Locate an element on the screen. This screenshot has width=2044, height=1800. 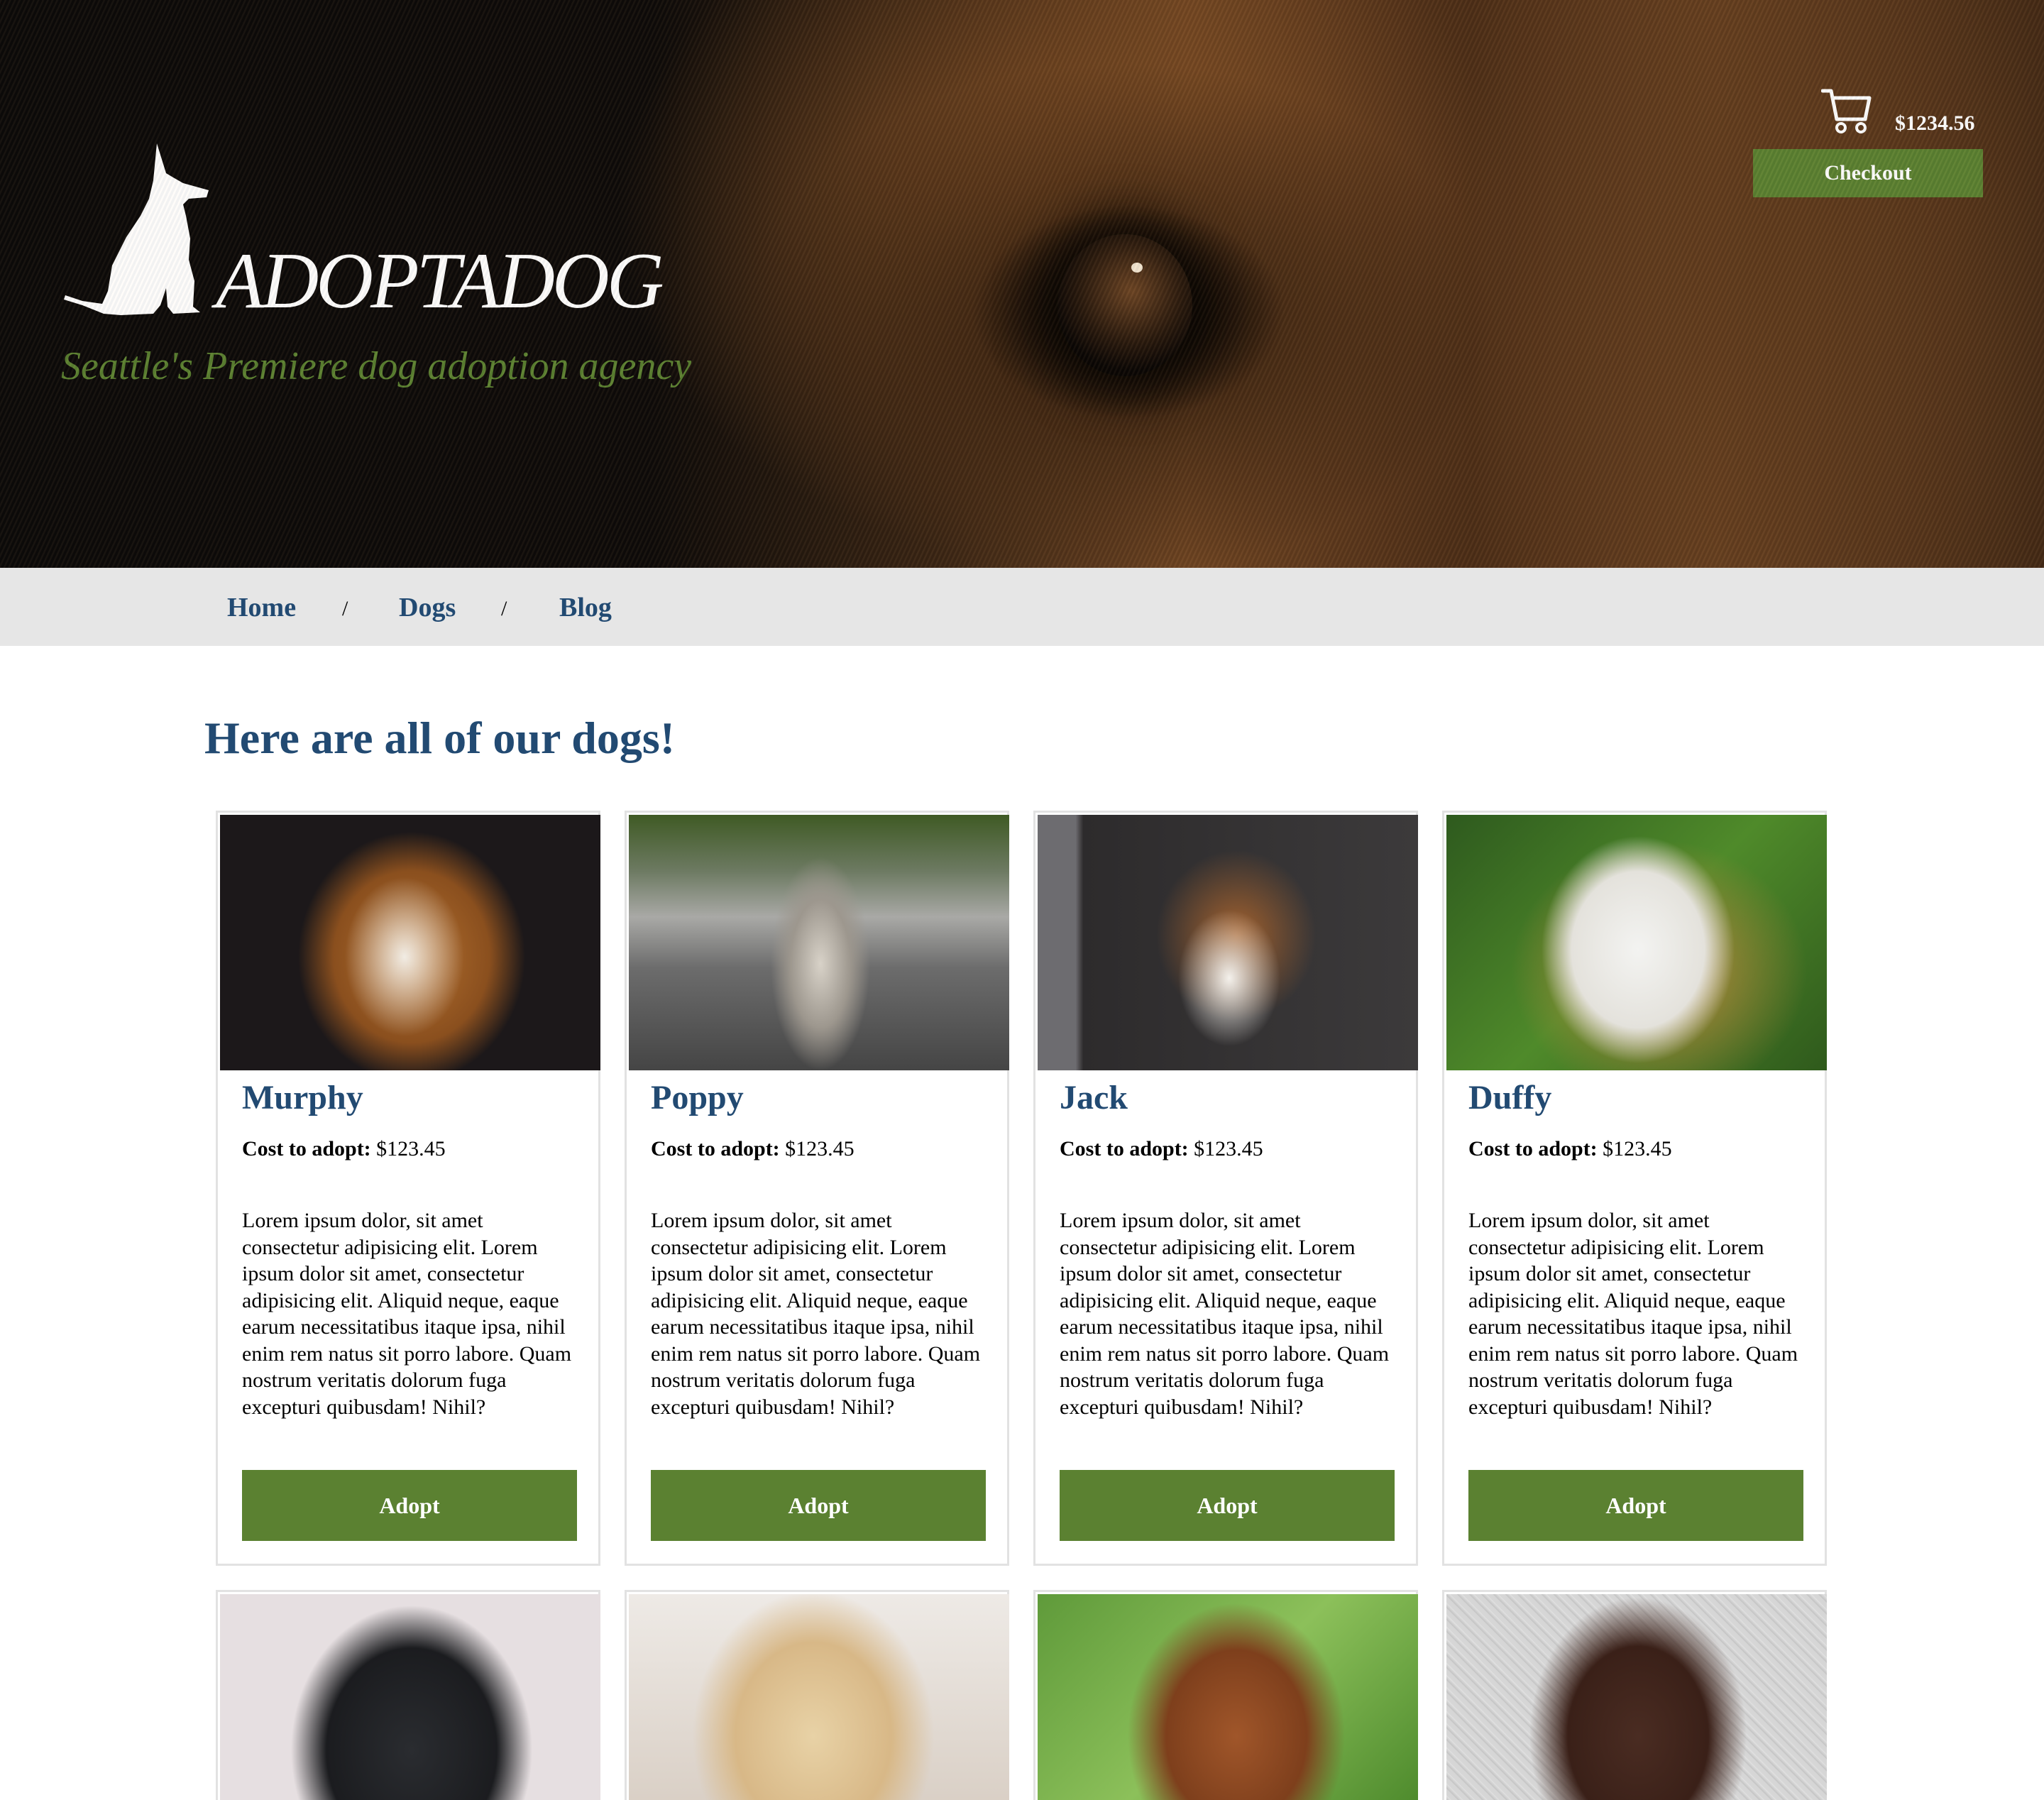
main-nav: Home / Dogs / Blog is located at coordinates (1022, 607).